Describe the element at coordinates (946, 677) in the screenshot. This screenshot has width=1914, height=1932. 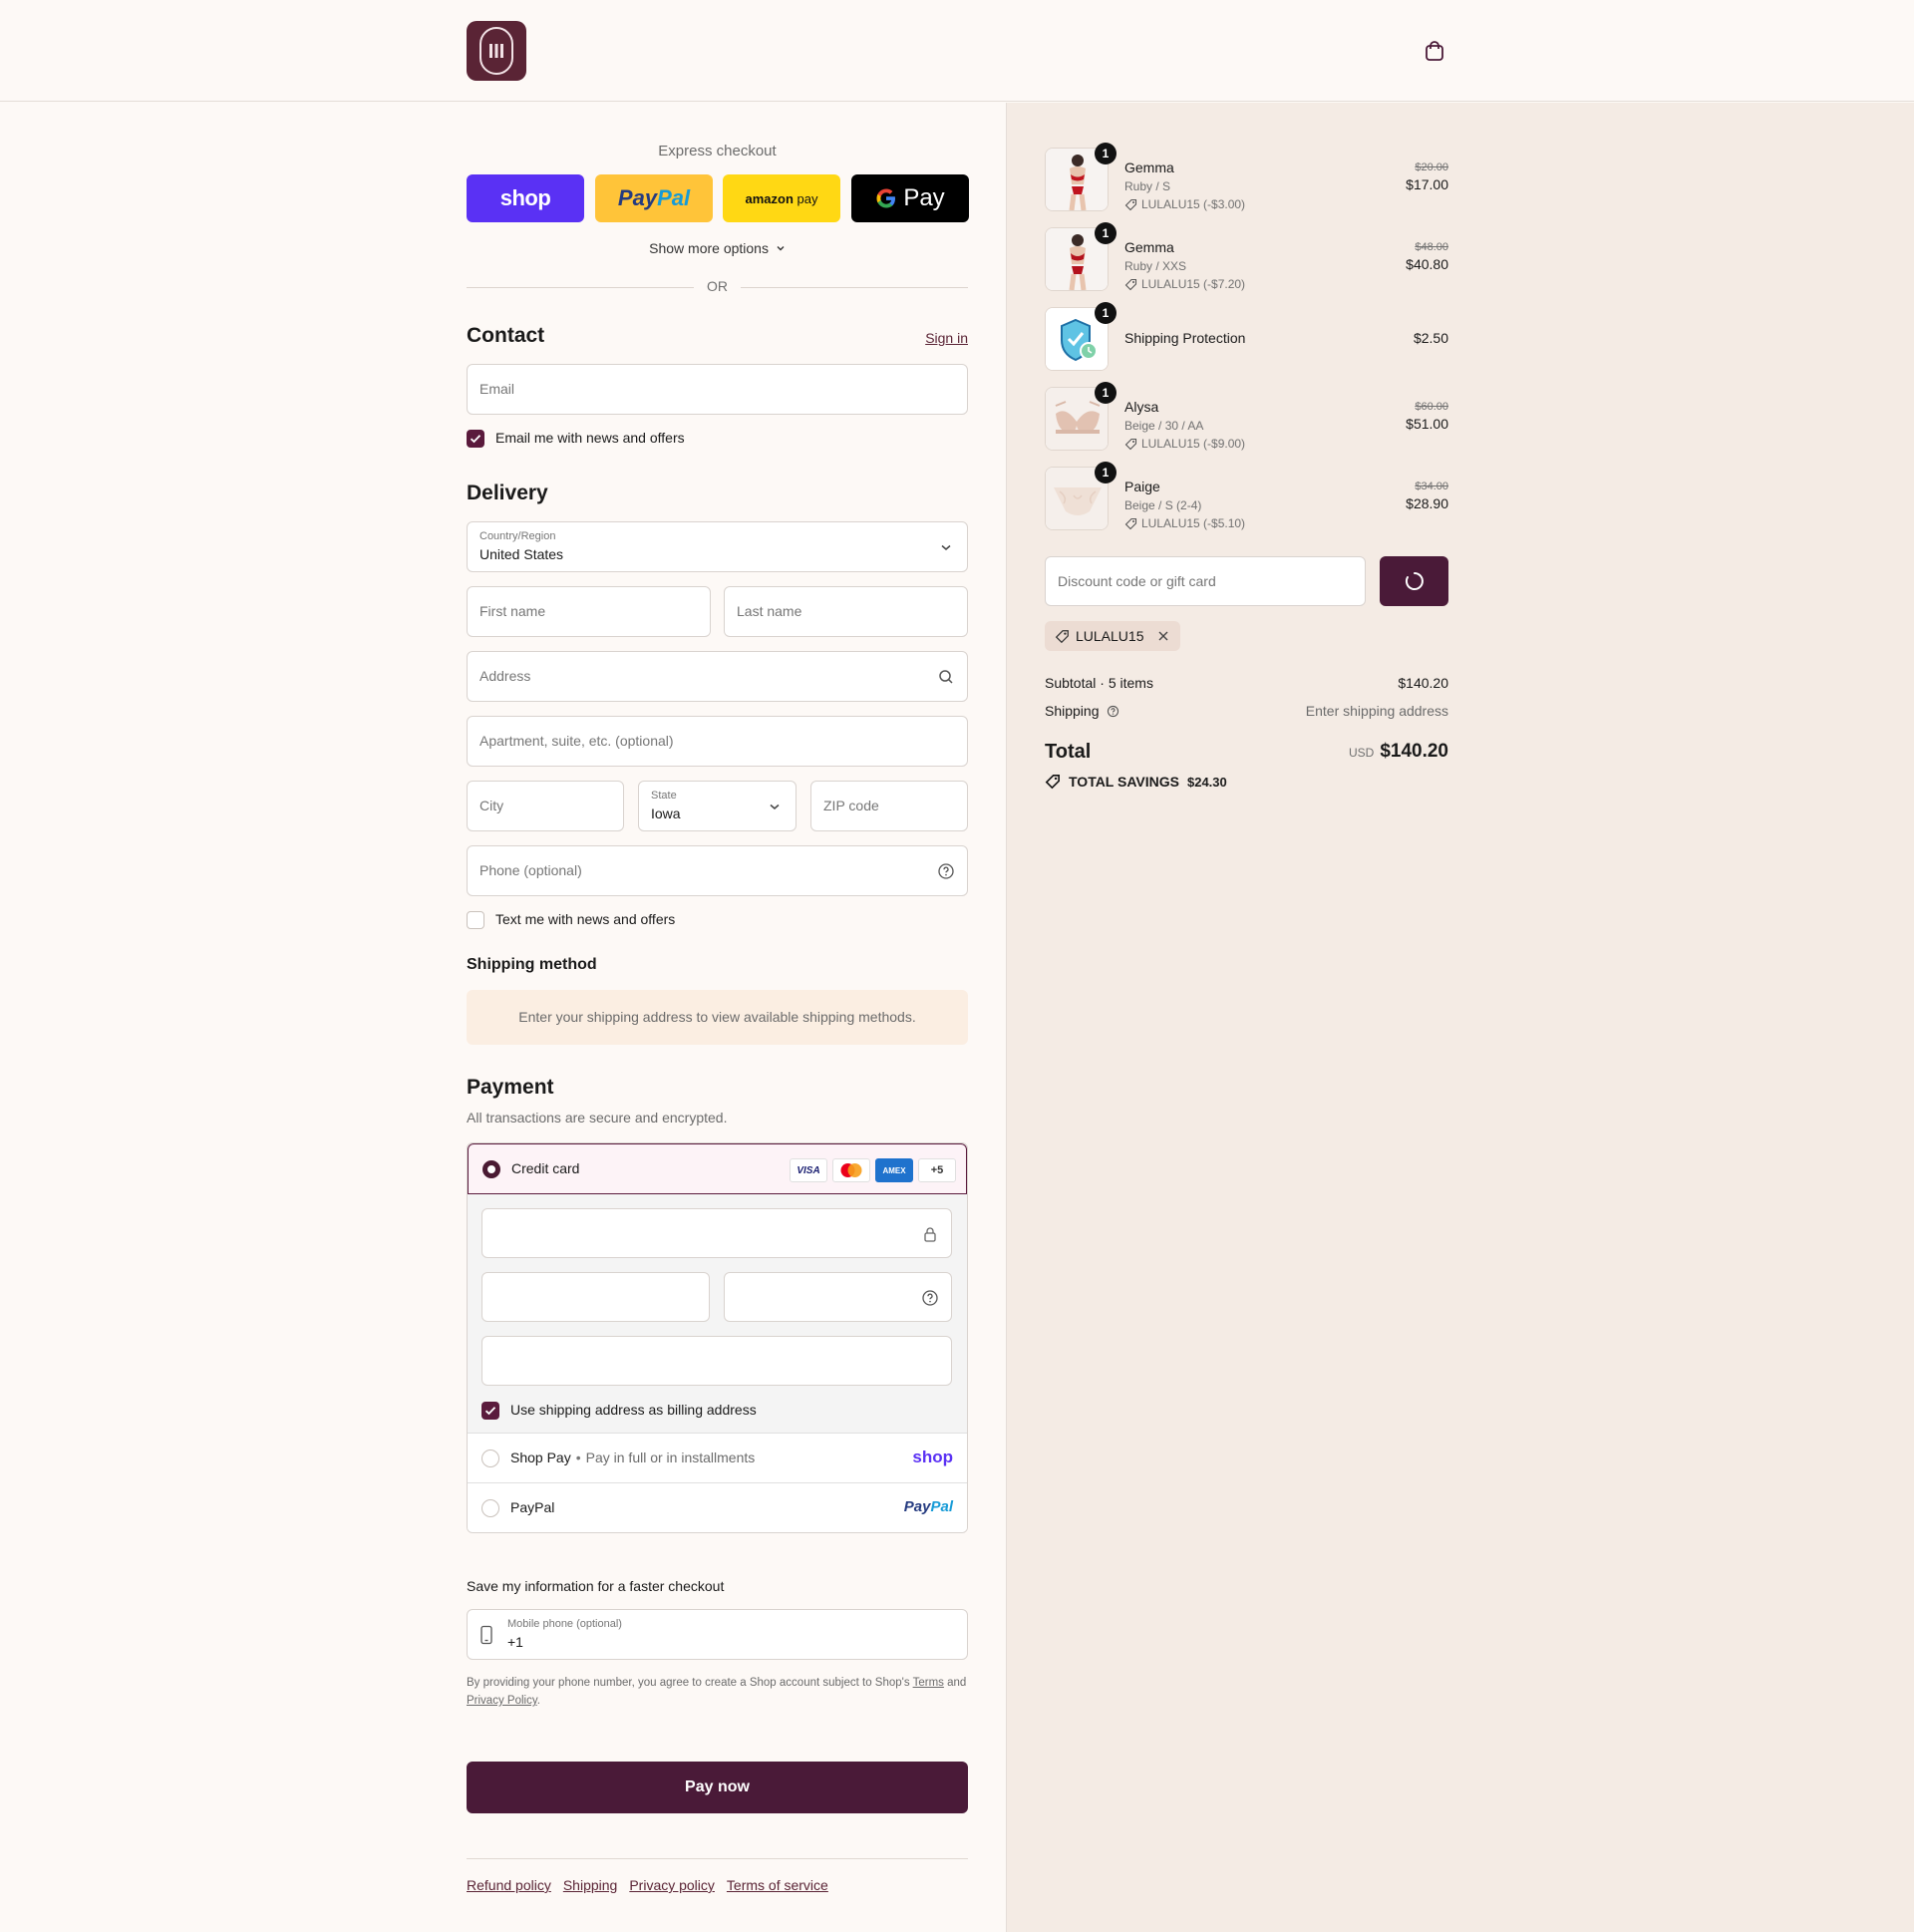
I see `search-icon` at that location.